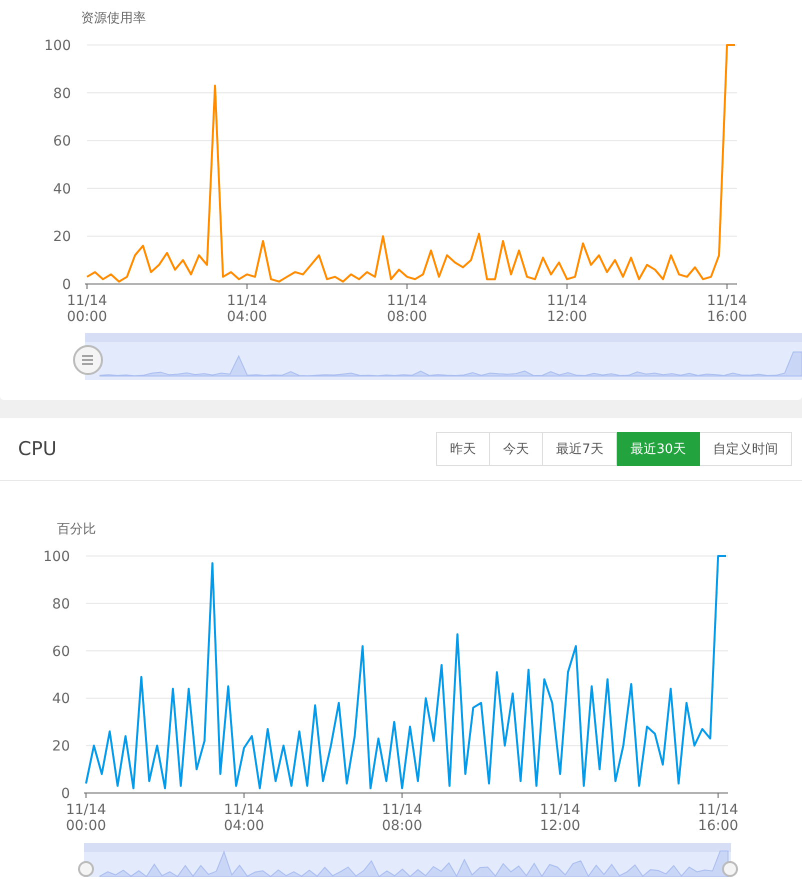 This screenshot has width=802, height=879. What do you see at coordinates (746, 449) in the screenshot?
I see `date-range-button: 自定义时间` at bounding box center [746, 449].